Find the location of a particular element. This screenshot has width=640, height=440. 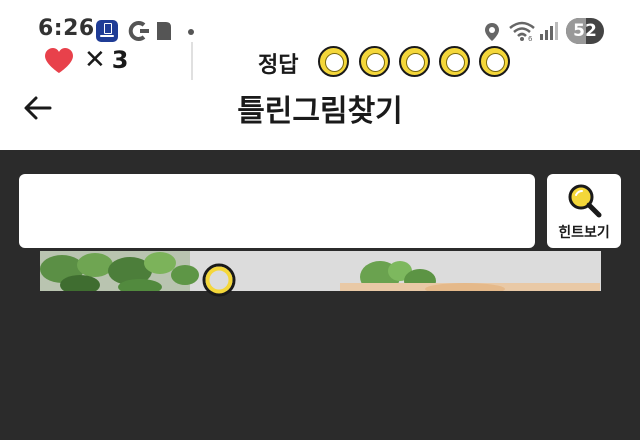

hint-label: 힌트보기 is located at coordinates (584, 233).